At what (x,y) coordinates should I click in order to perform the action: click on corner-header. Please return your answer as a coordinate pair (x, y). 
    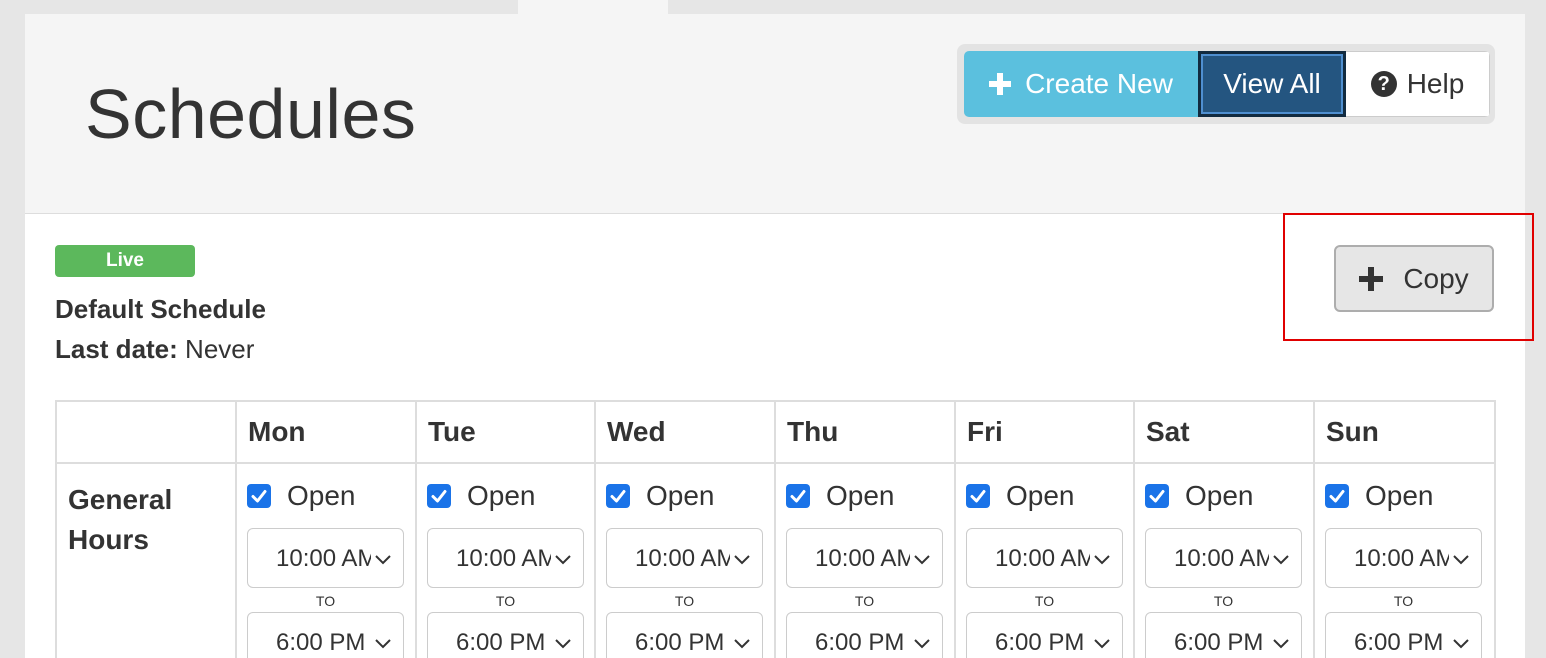
    Looking at the image, I should click on (146, 432).